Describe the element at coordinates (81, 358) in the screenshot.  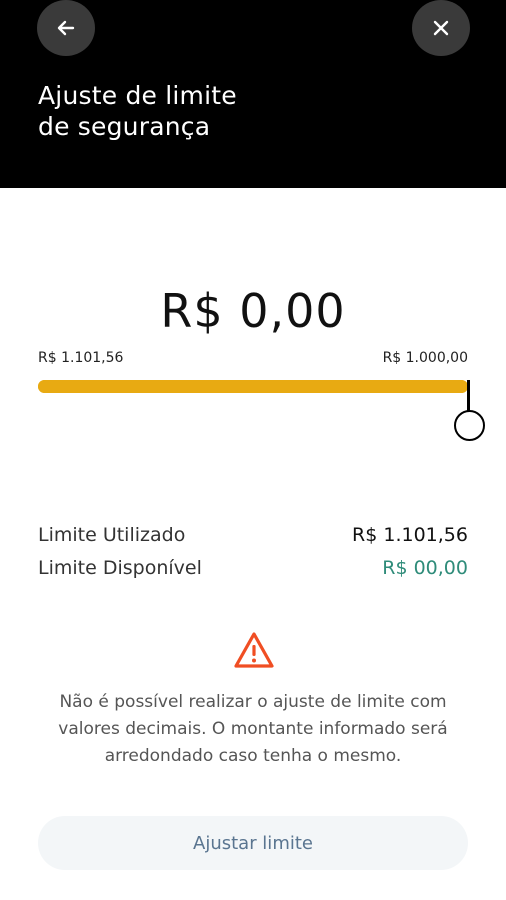
I see `slider-min-label: R$ 1.101,56` at that location.